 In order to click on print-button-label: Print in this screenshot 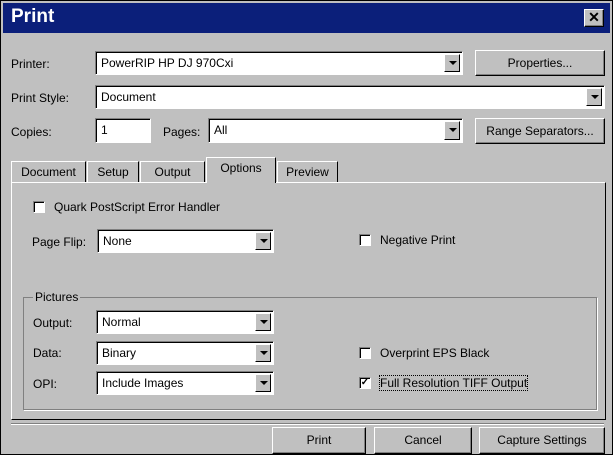, I will do `click(319, 440)`.